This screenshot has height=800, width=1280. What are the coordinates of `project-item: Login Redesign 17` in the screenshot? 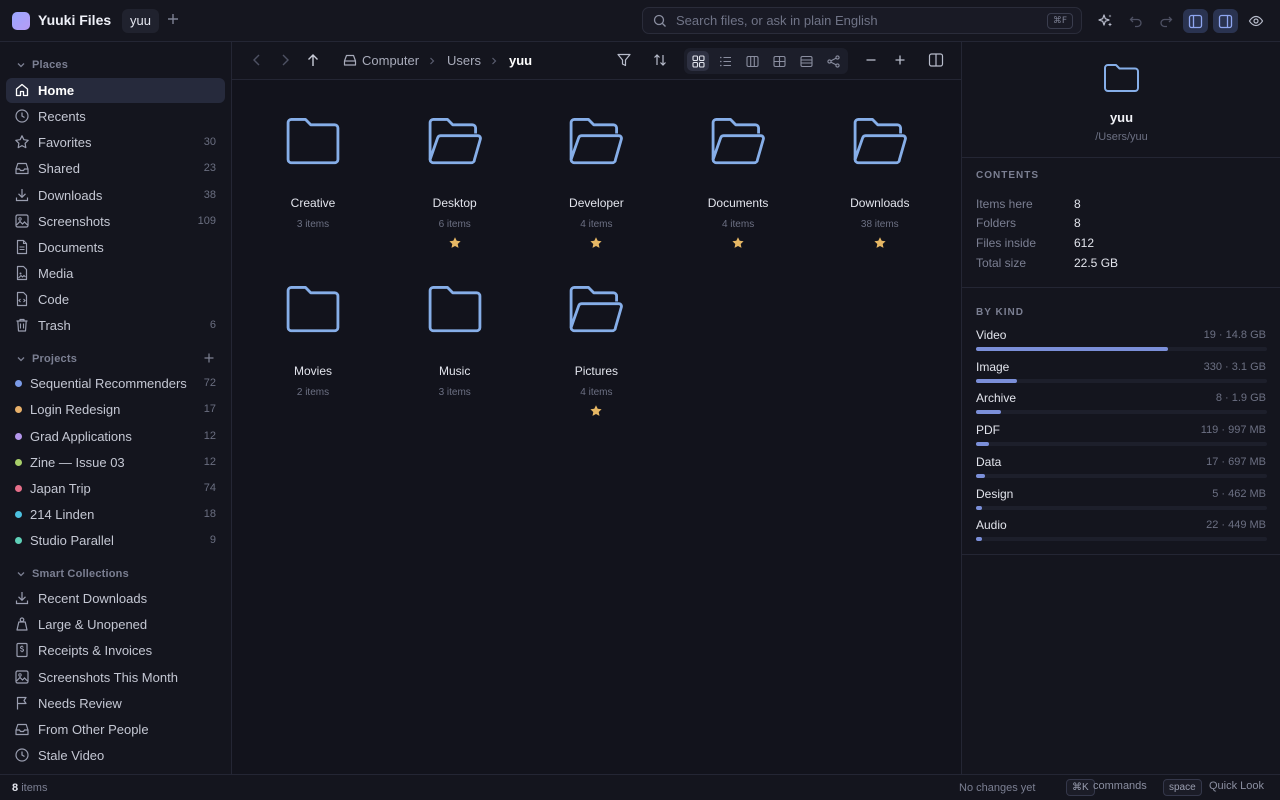 It's located at (115, 409).